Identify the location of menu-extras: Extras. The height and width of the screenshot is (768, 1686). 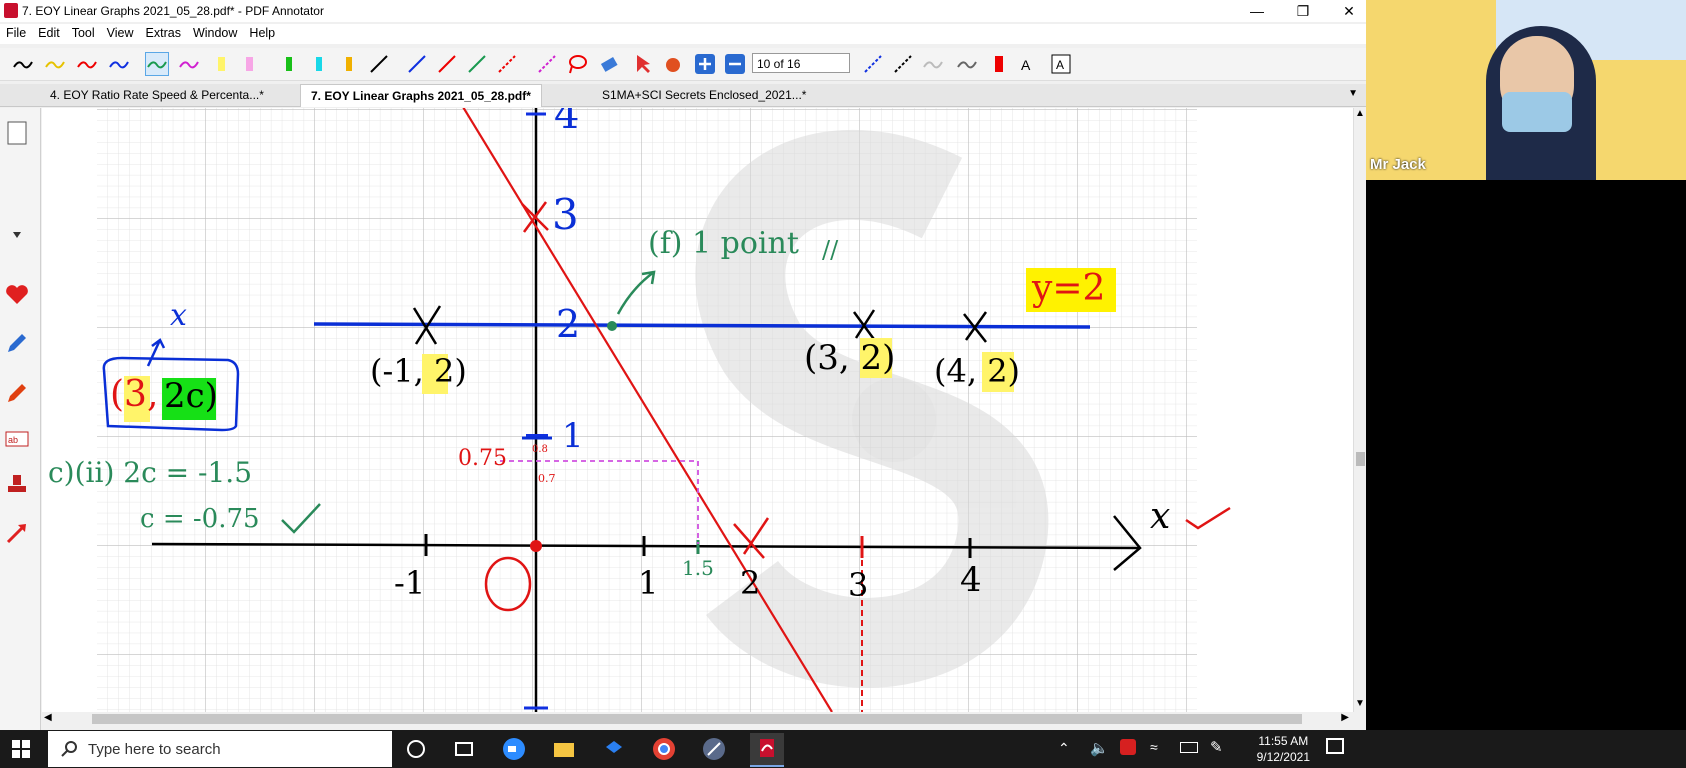
(163, 33).